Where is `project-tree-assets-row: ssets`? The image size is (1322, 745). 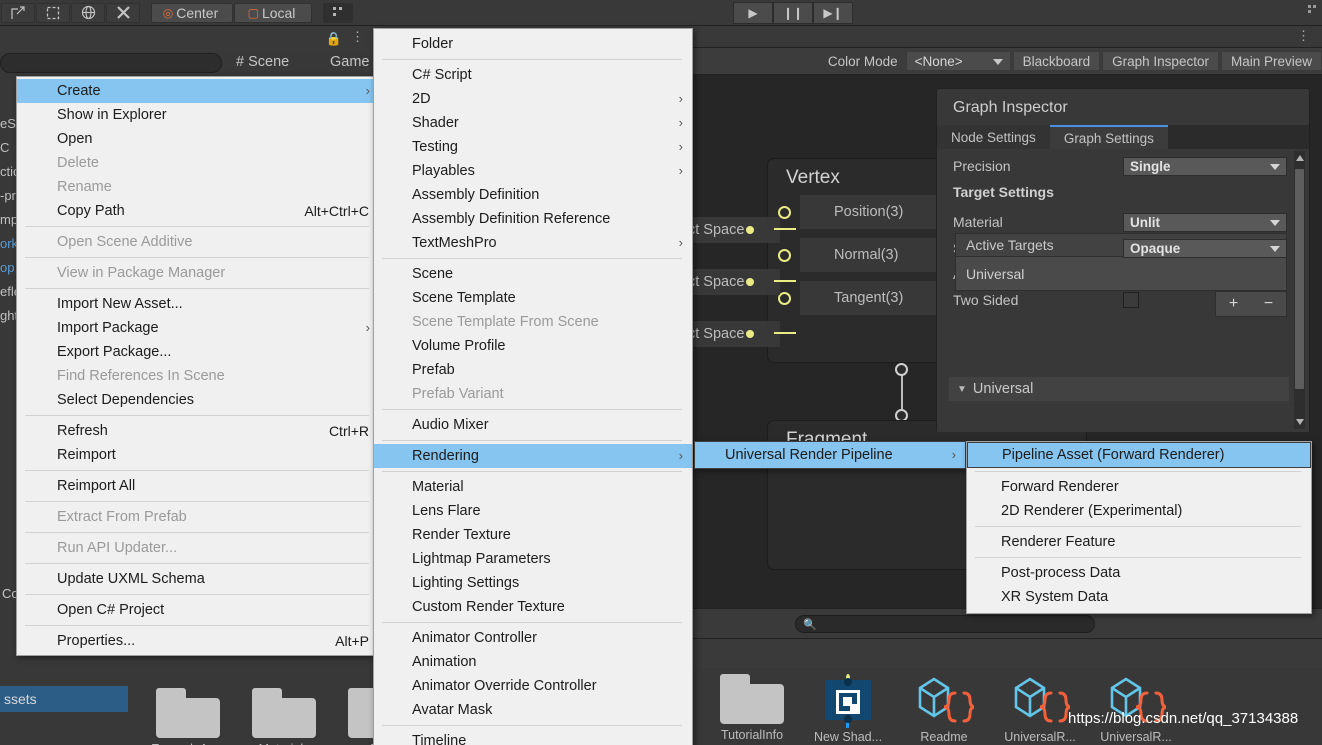 project-tree-assets-row: ssets is located at coordinates (64, 699).